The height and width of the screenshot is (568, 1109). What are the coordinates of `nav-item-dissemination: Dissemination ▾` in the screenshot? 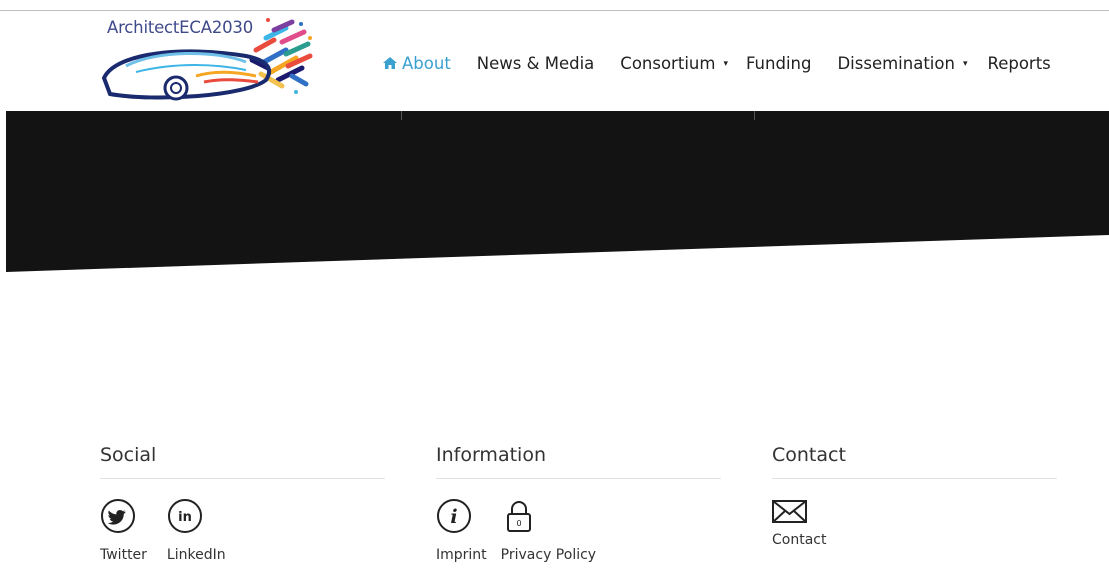 It's located at (902, 63).